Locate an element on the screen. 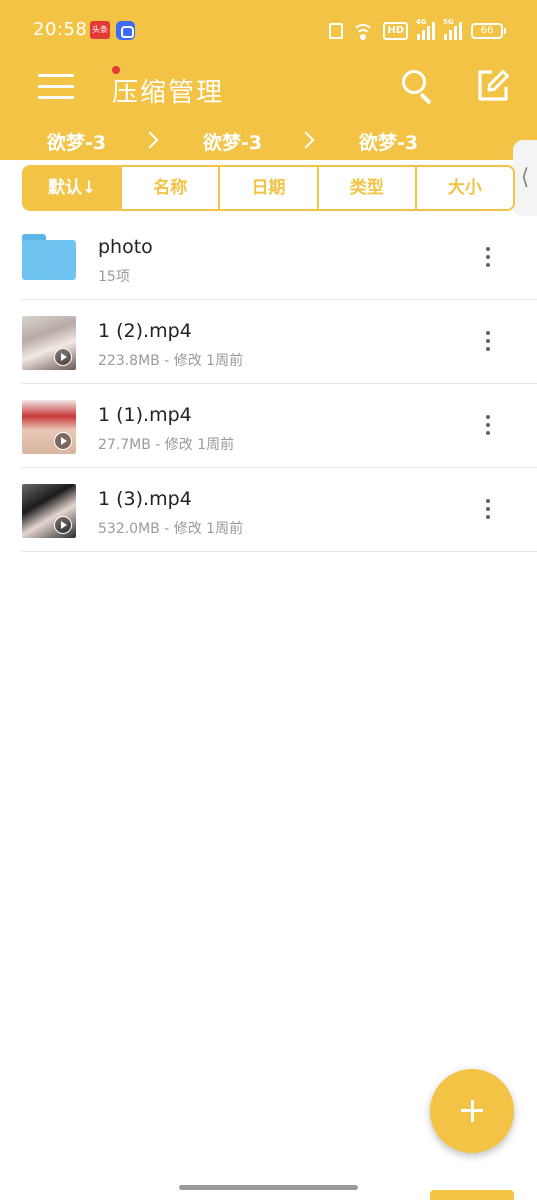 The image size is (537, 1200). chat-app-icon is located at coordinates (125, 30).